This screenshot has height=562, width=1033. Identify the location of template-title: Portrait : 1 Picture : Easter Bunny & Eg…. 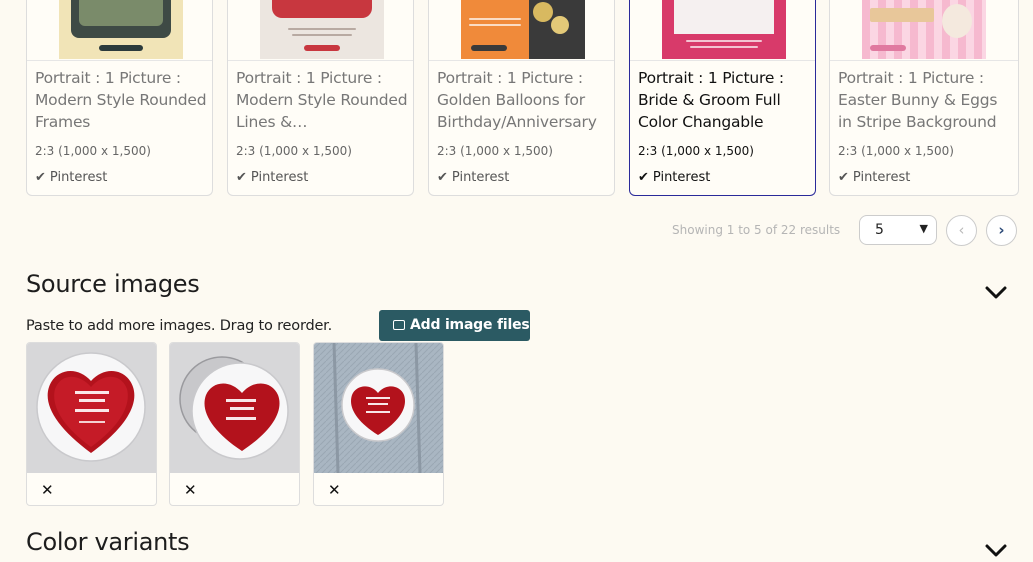
(918, 100).